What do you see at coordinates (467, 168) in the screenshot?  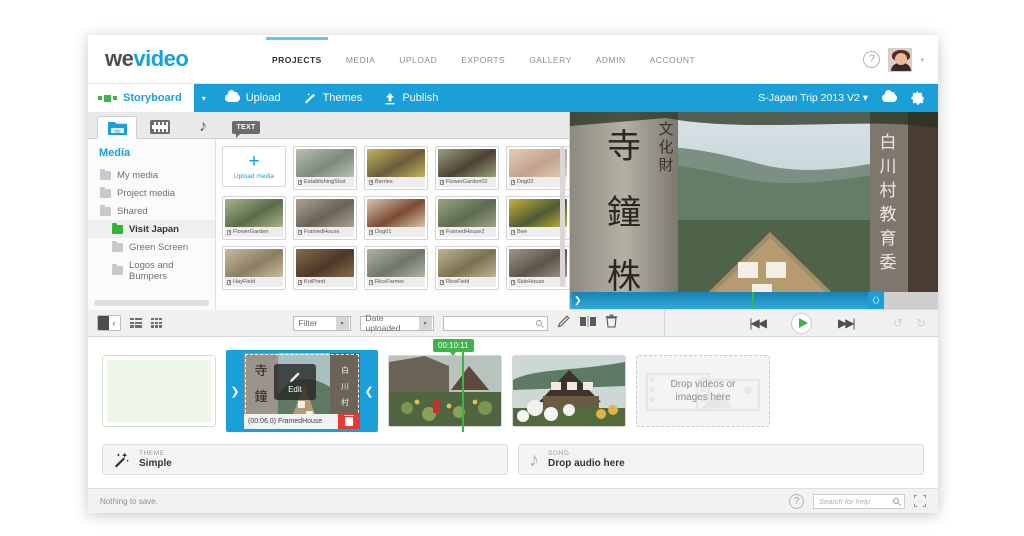 I see `media-tile: FlowerGarden02` at bounding box center [467, 168].